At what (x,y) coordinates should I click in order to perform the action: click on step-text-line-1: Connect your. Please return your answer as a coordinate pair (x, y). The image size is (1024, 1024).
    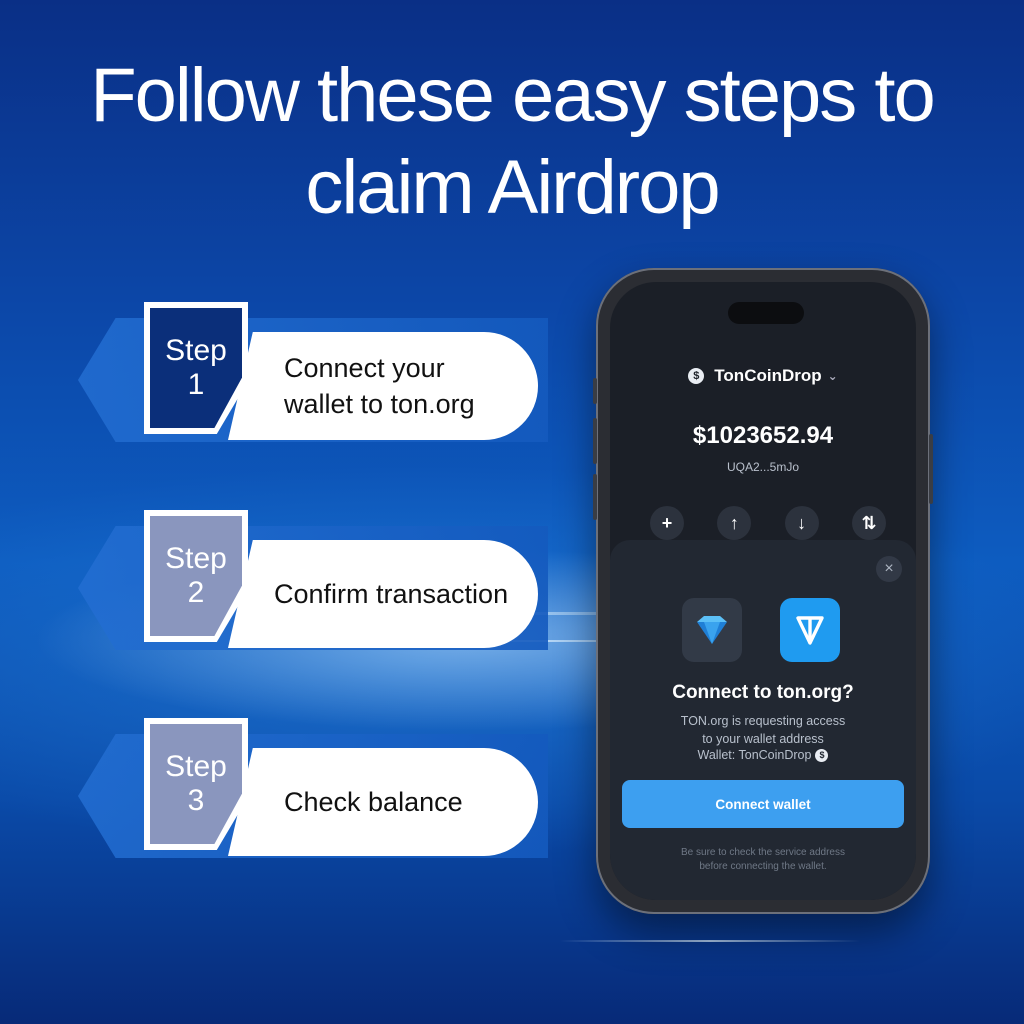
    Looking at the image, I should click on (364, 368).